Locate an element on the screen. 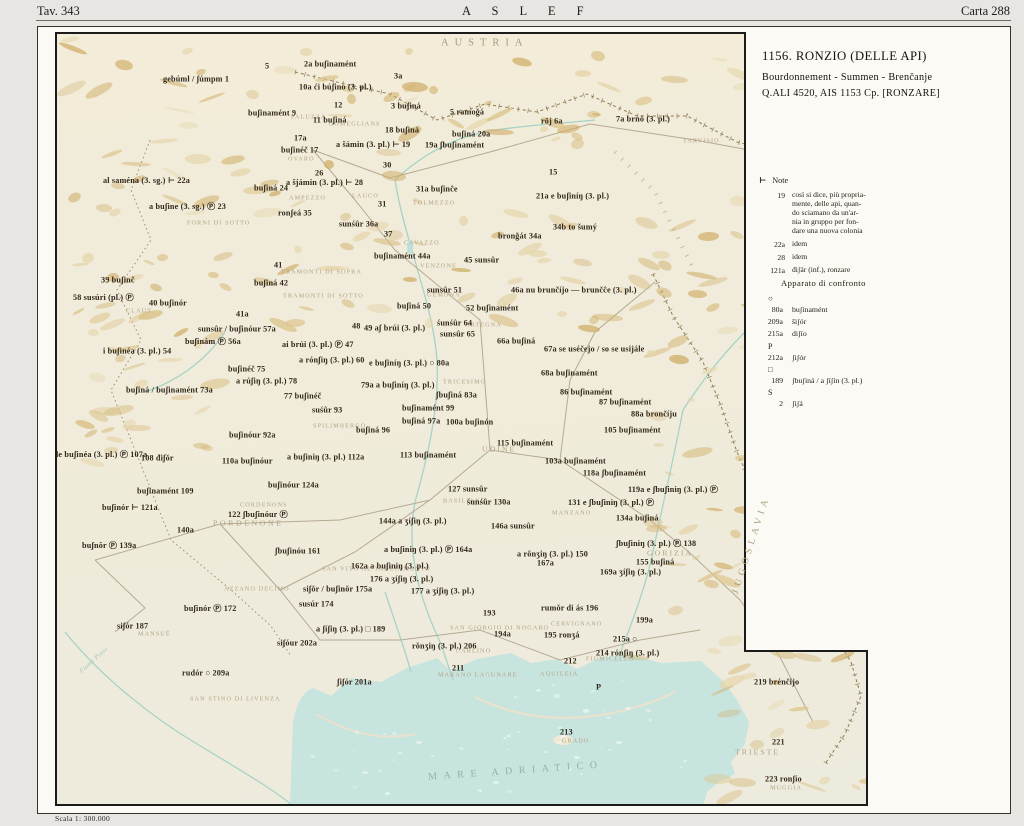 The height and width of the screenshot is (826, 1024). tack-icon: ⊢ is located at coordinates (763, 180).